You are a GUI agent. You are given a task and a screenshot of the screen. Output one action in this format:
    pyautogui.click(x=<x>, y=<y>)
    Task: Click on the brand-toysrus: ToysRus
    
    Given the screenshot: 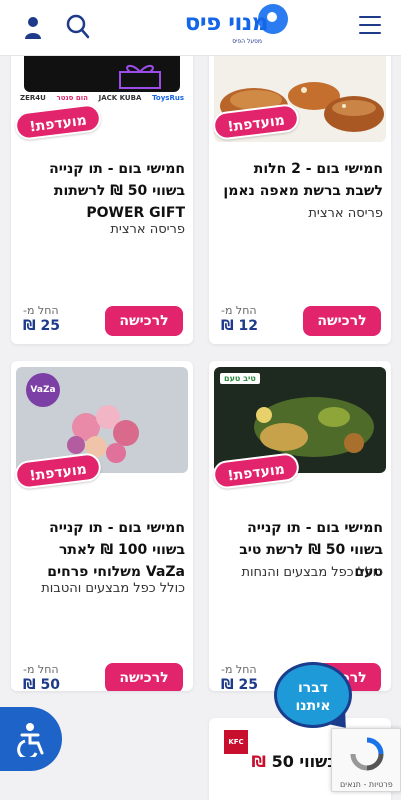 What is the action you would take?
    pyautogui.click(x=168, y=98)
    